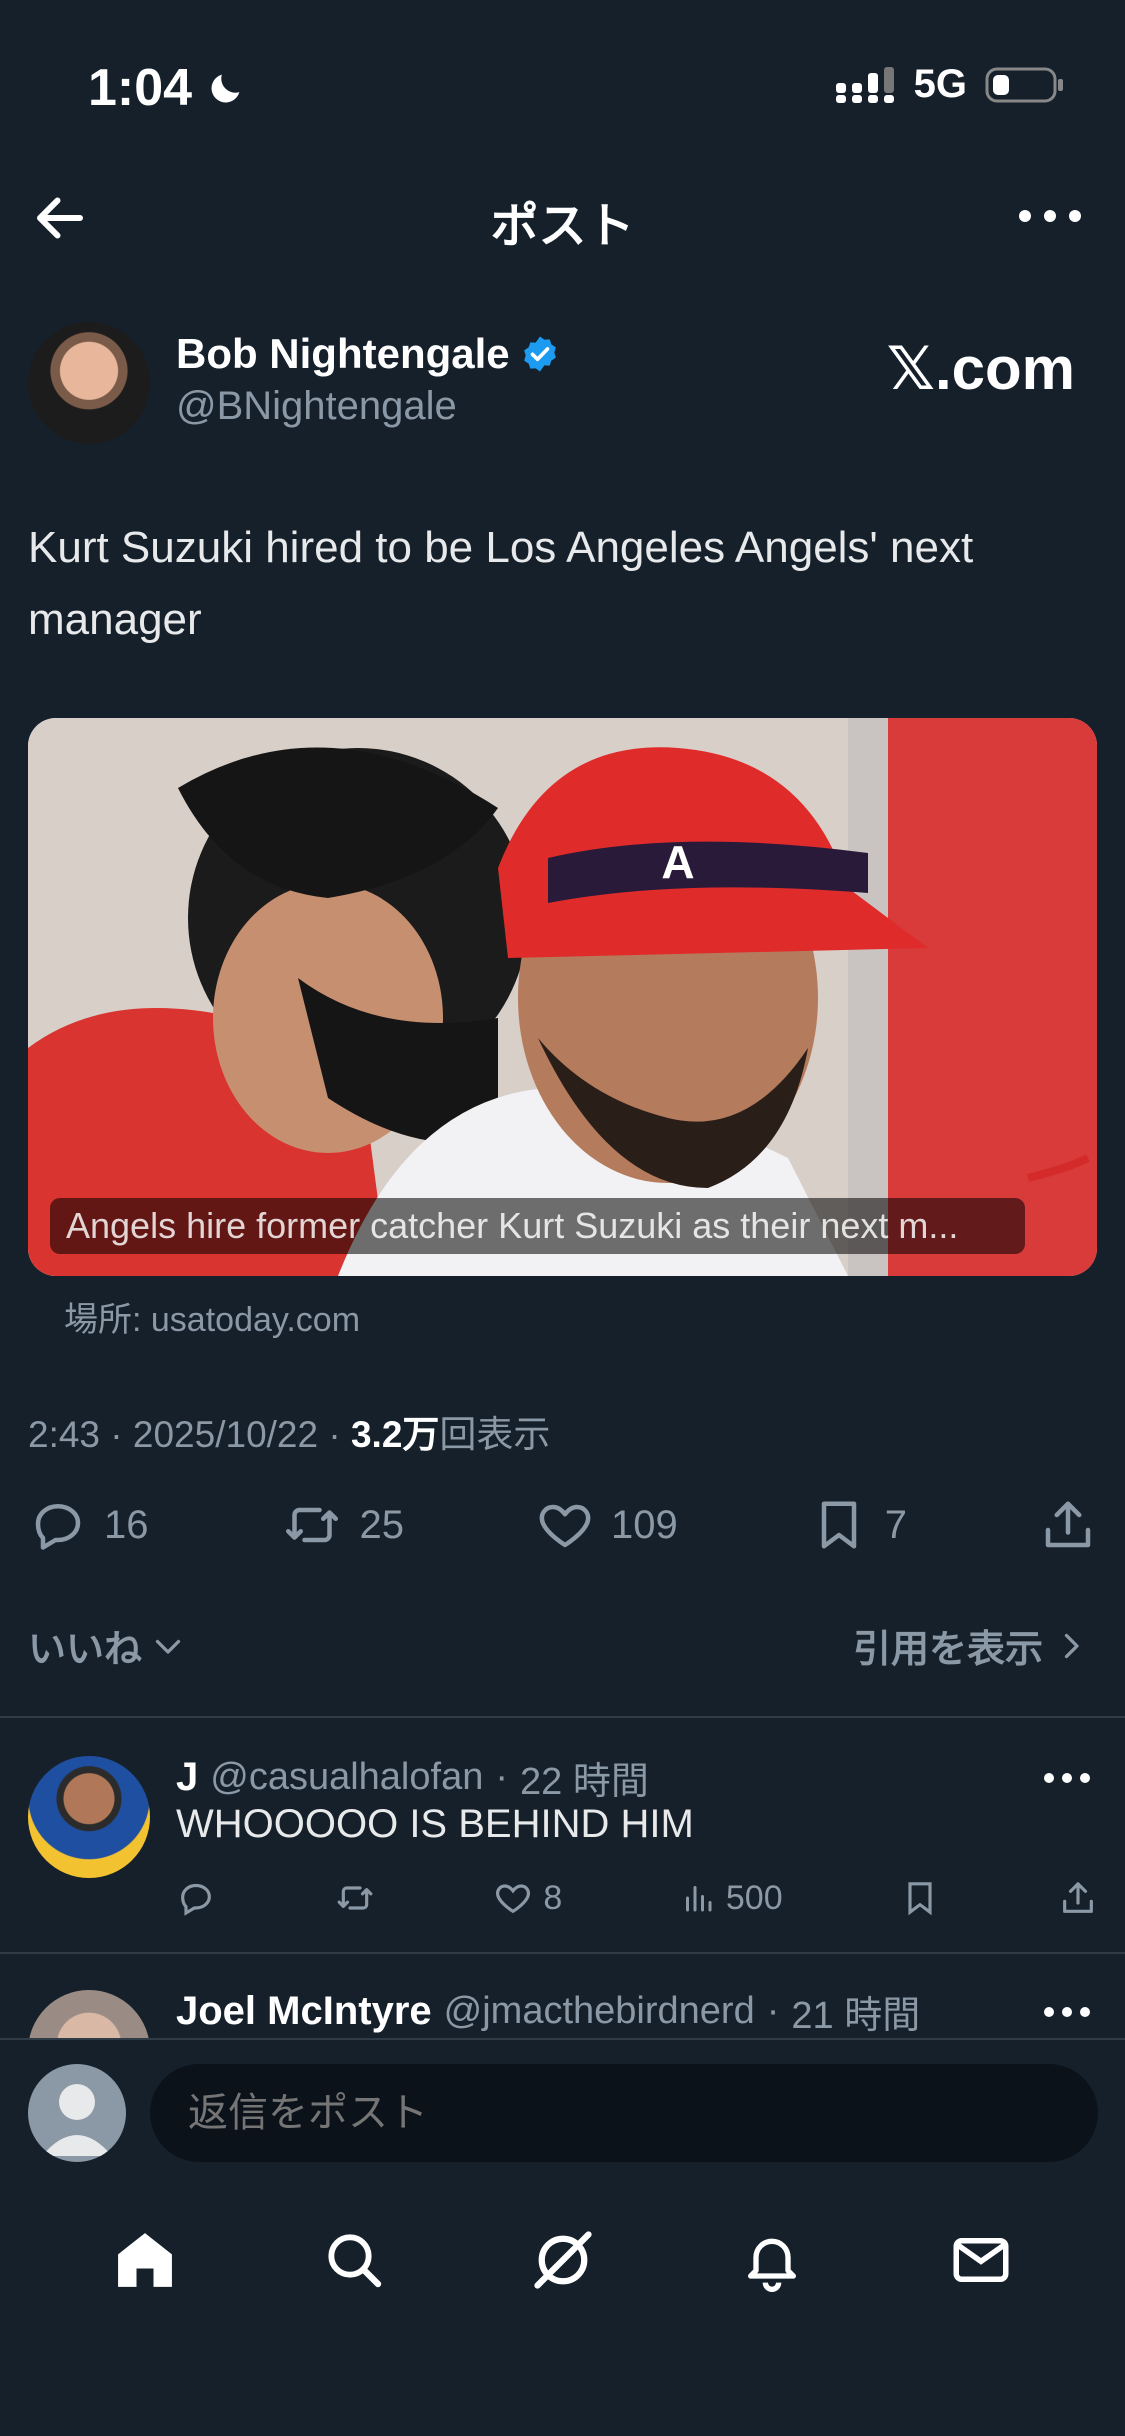 This screenshot has height=2436, width=1125. I want to click on likes-label: いいね, so click(85, 1650).